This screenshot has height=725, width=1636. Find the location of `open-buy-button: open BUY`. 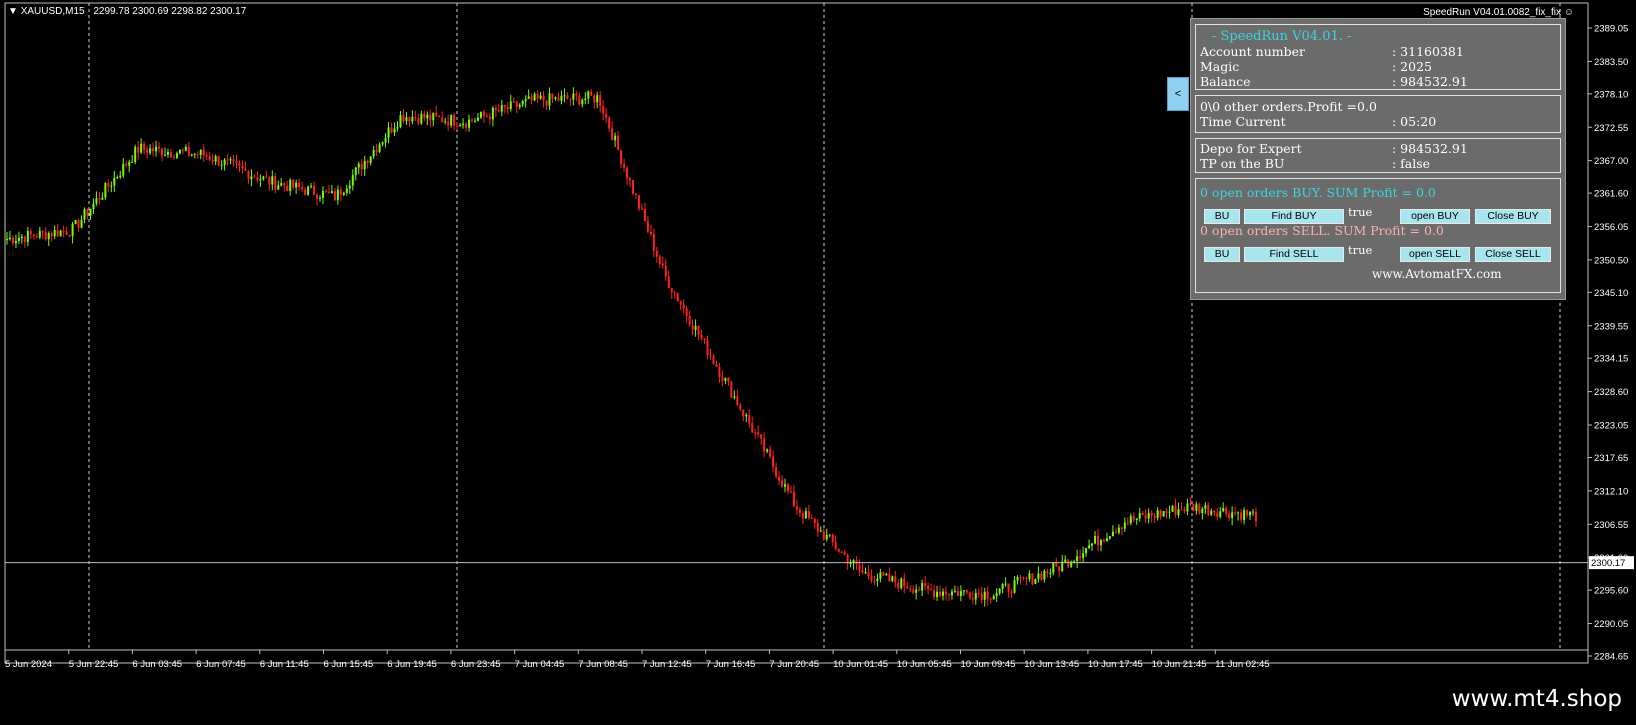

open-buy-button: open BUY is located at coordinates (1435, 216).